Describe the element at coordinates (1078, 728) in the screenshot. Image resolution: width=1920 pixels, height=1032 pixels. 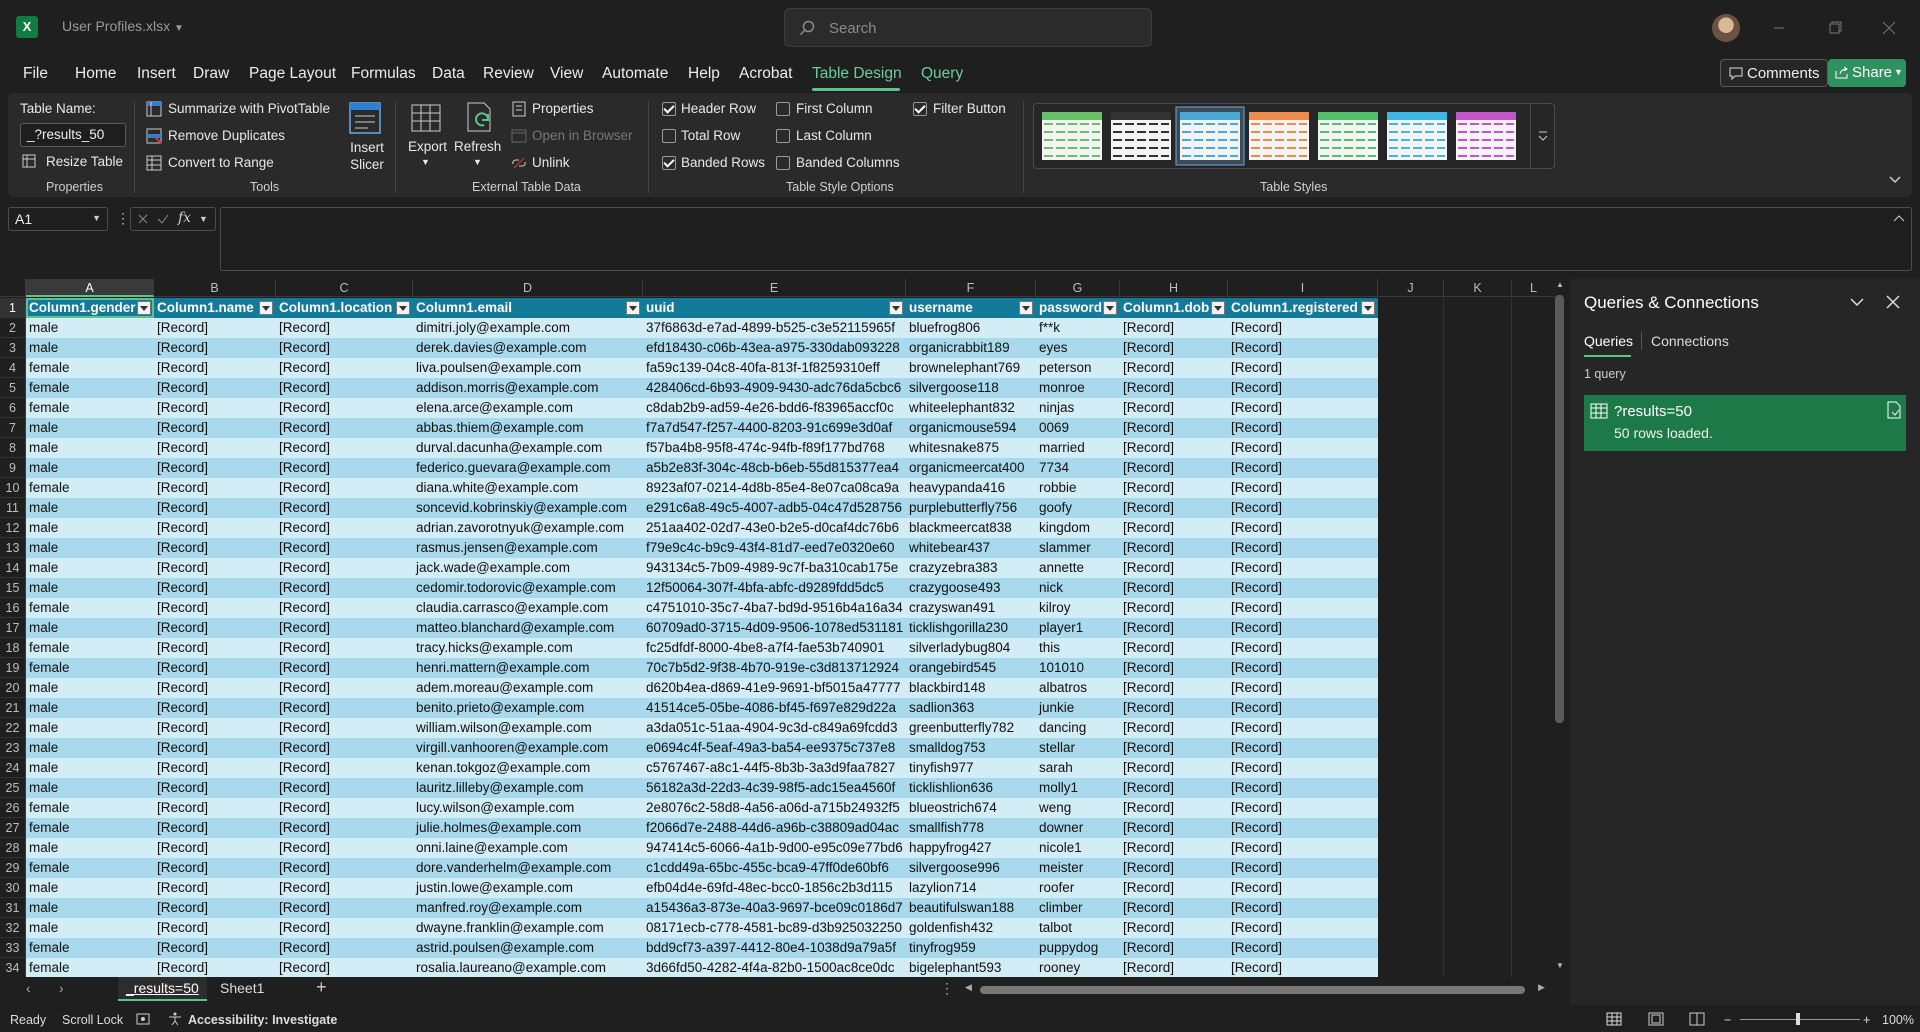
I see `table-cell: dancing` at that location.